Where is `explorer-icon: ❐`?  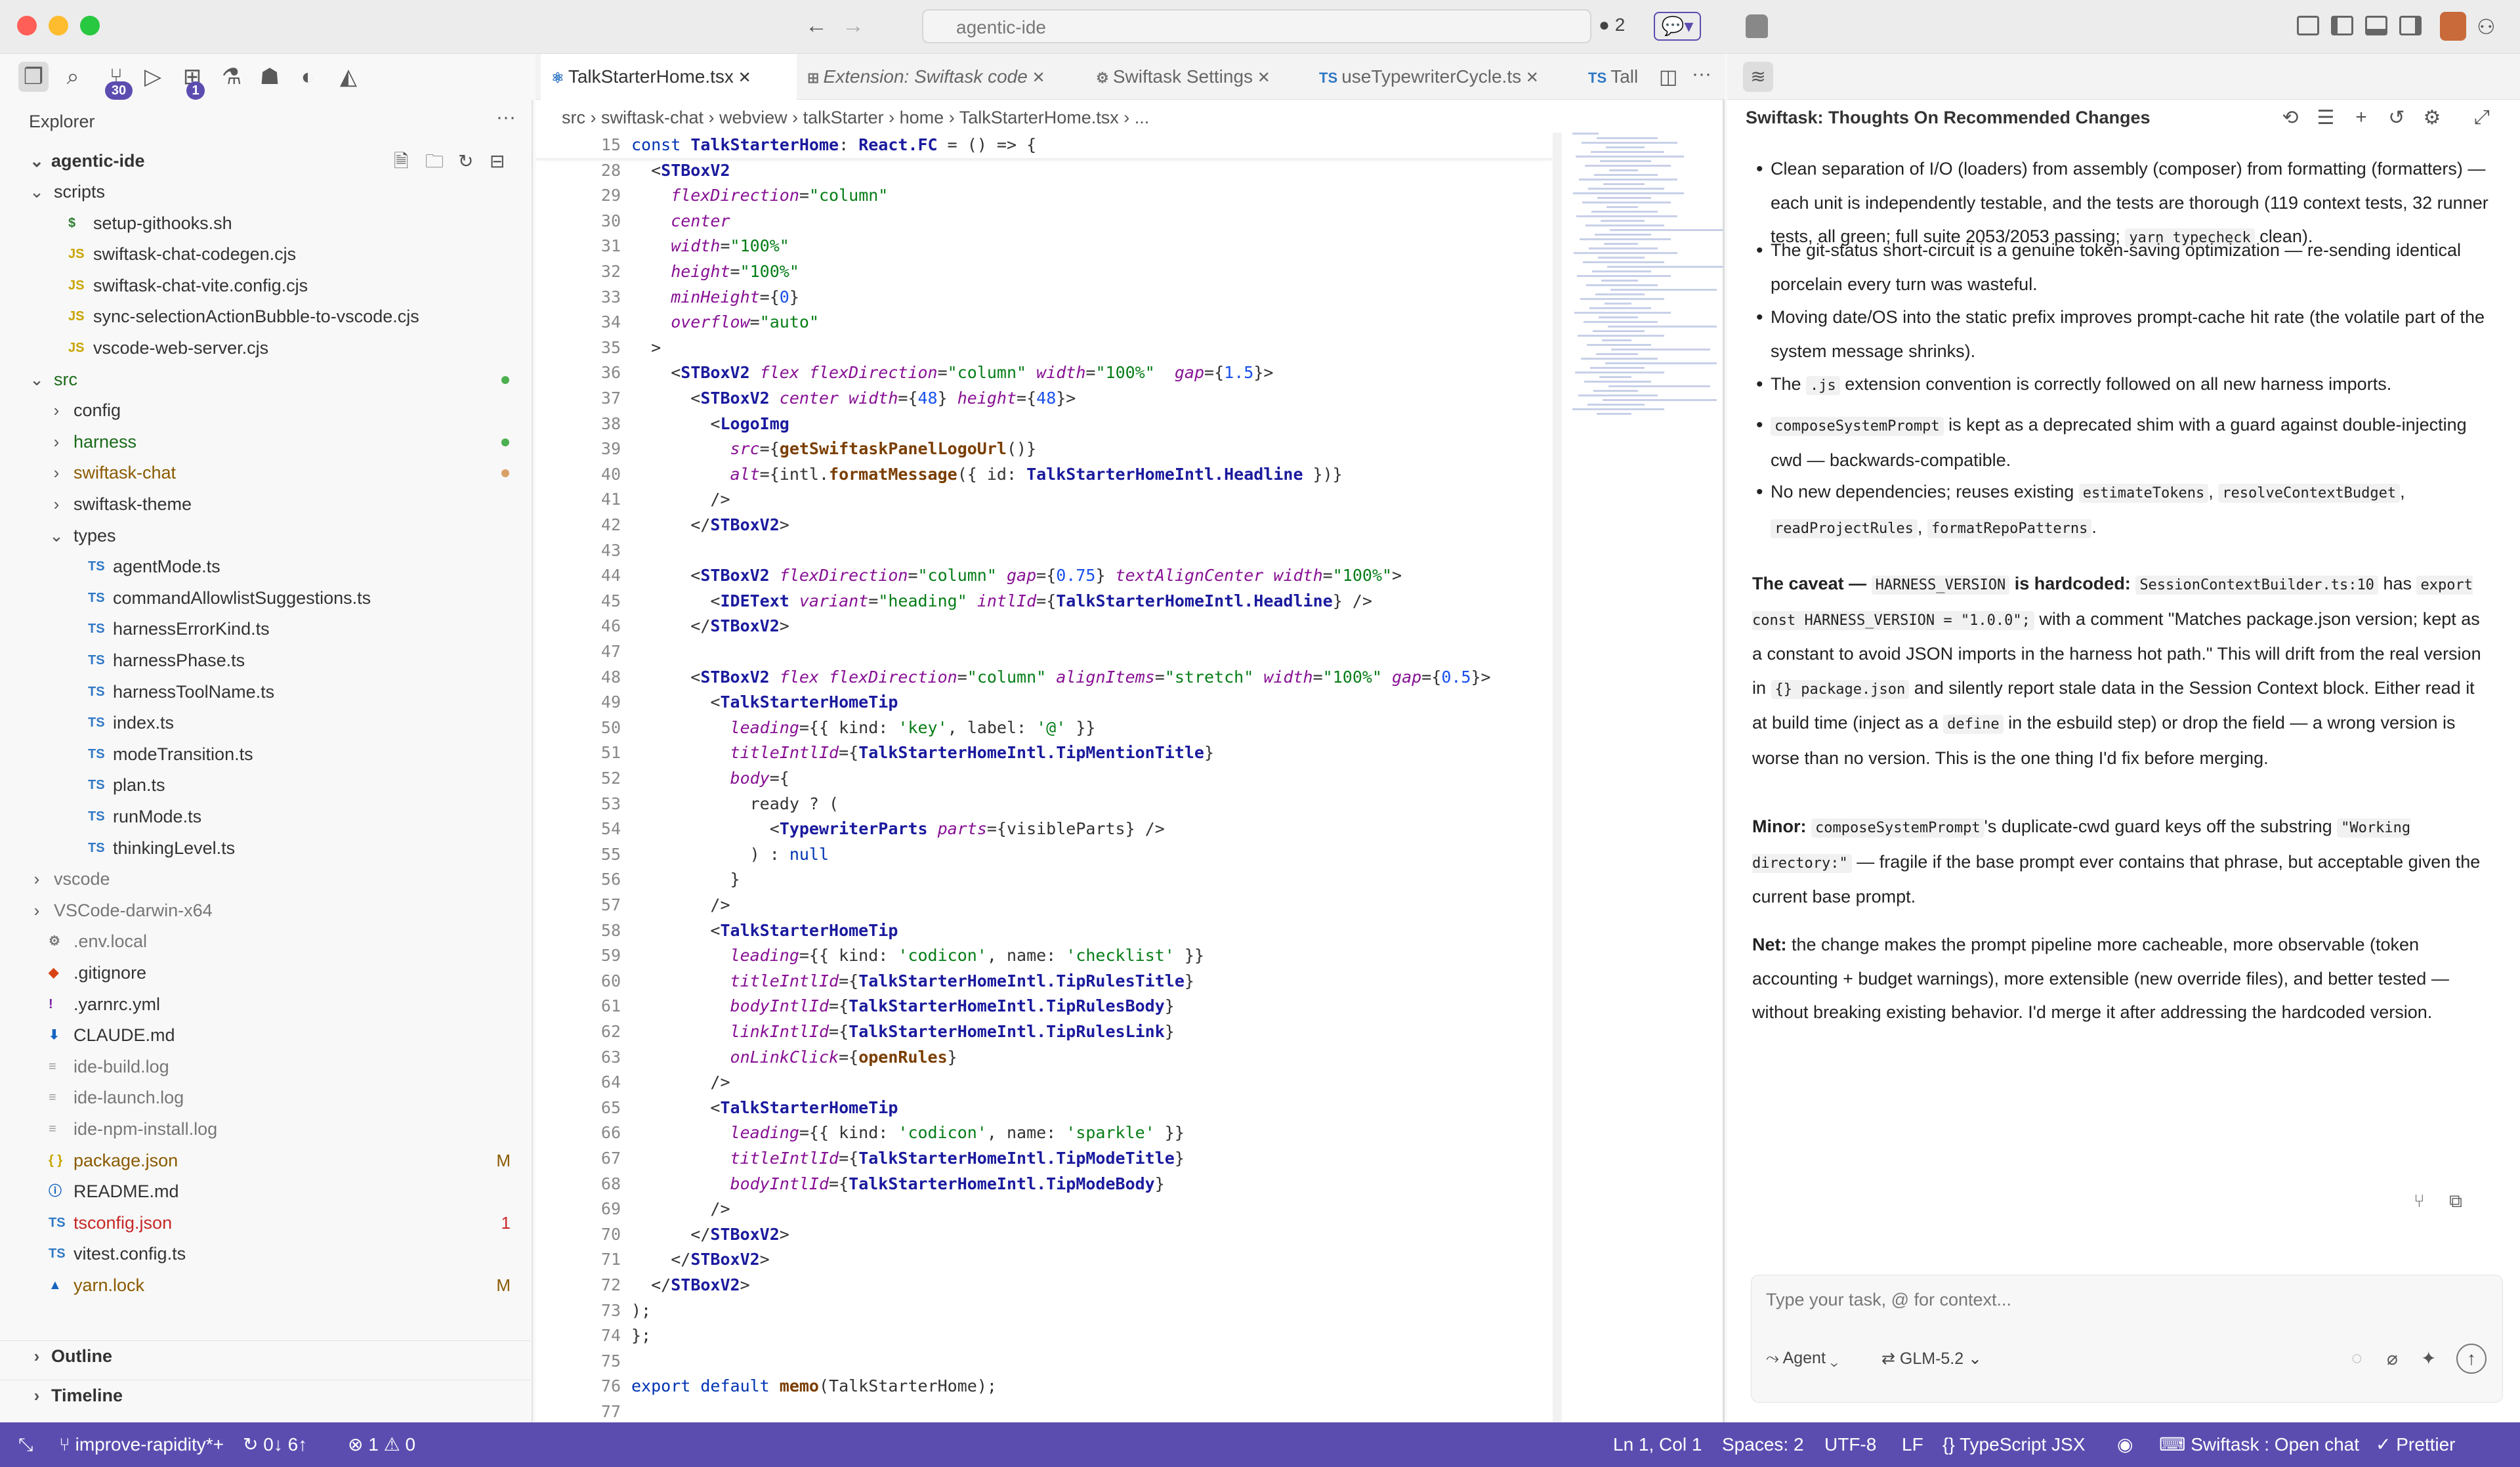
explorer-icon: ❐ is located at coordinates (33, 77).